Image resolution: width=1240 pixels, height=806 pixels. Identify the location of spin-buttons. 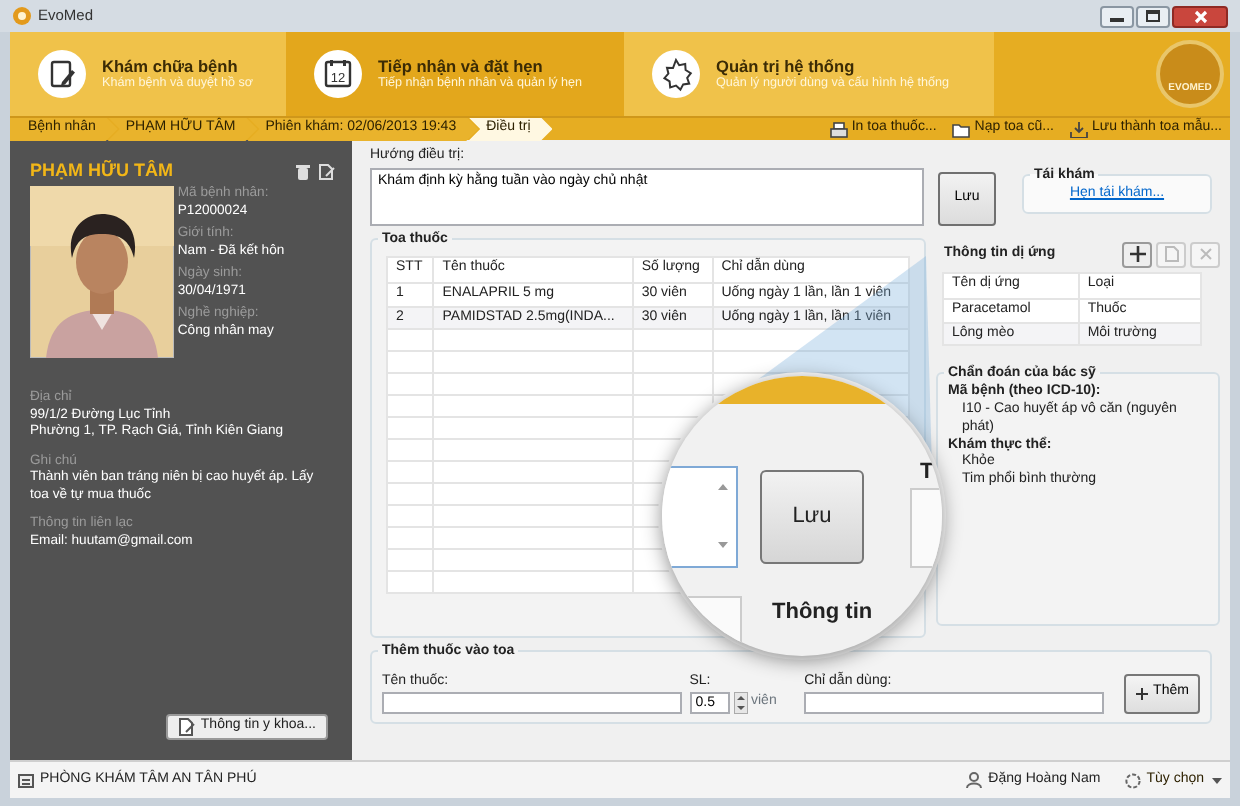
(740, 702).